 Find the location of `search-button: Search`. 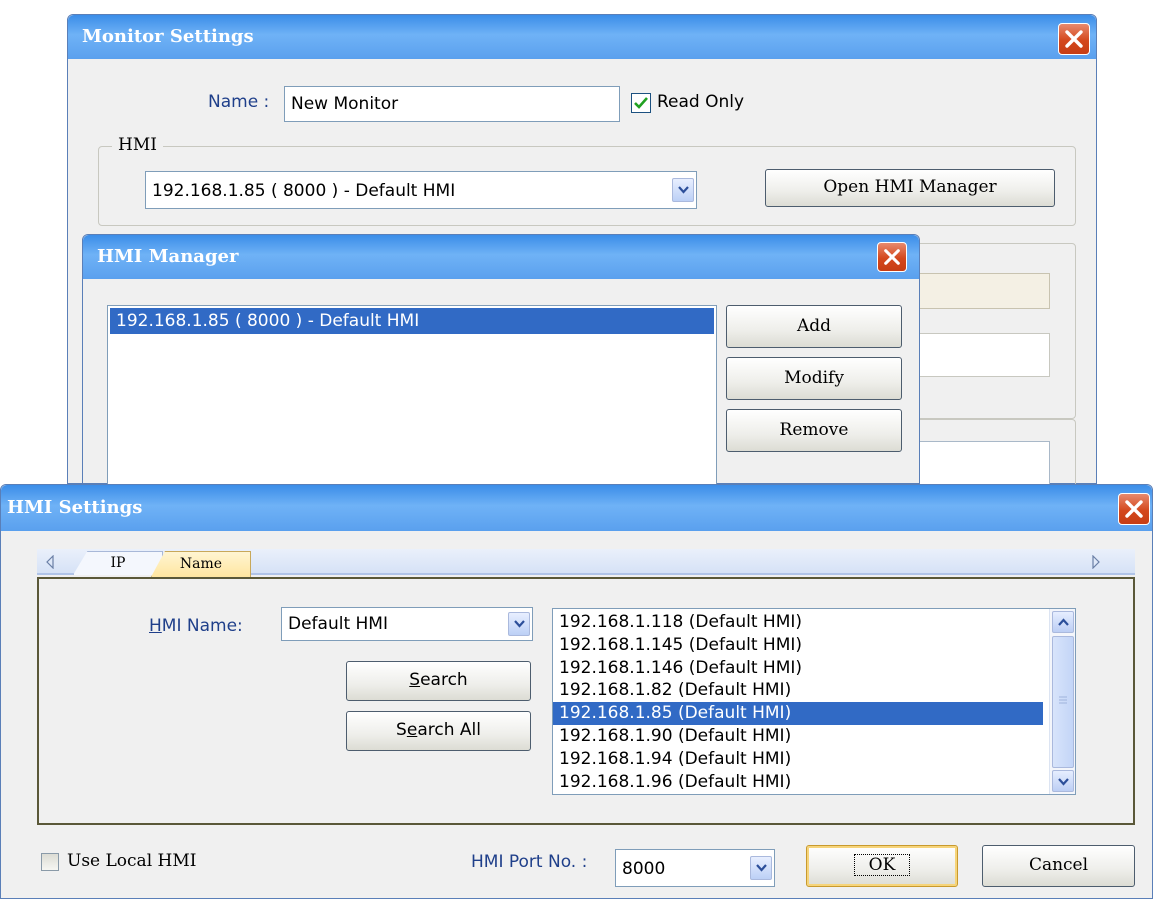

search-button: Search is located at coordinates (438, 681).